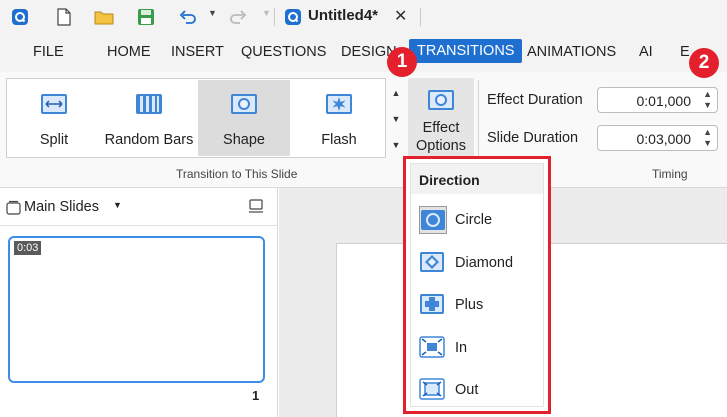 The width and height of the screenshot is (727, 417). I want to click on gallery-scroll-up-icon: ▲, so click(396, 93).